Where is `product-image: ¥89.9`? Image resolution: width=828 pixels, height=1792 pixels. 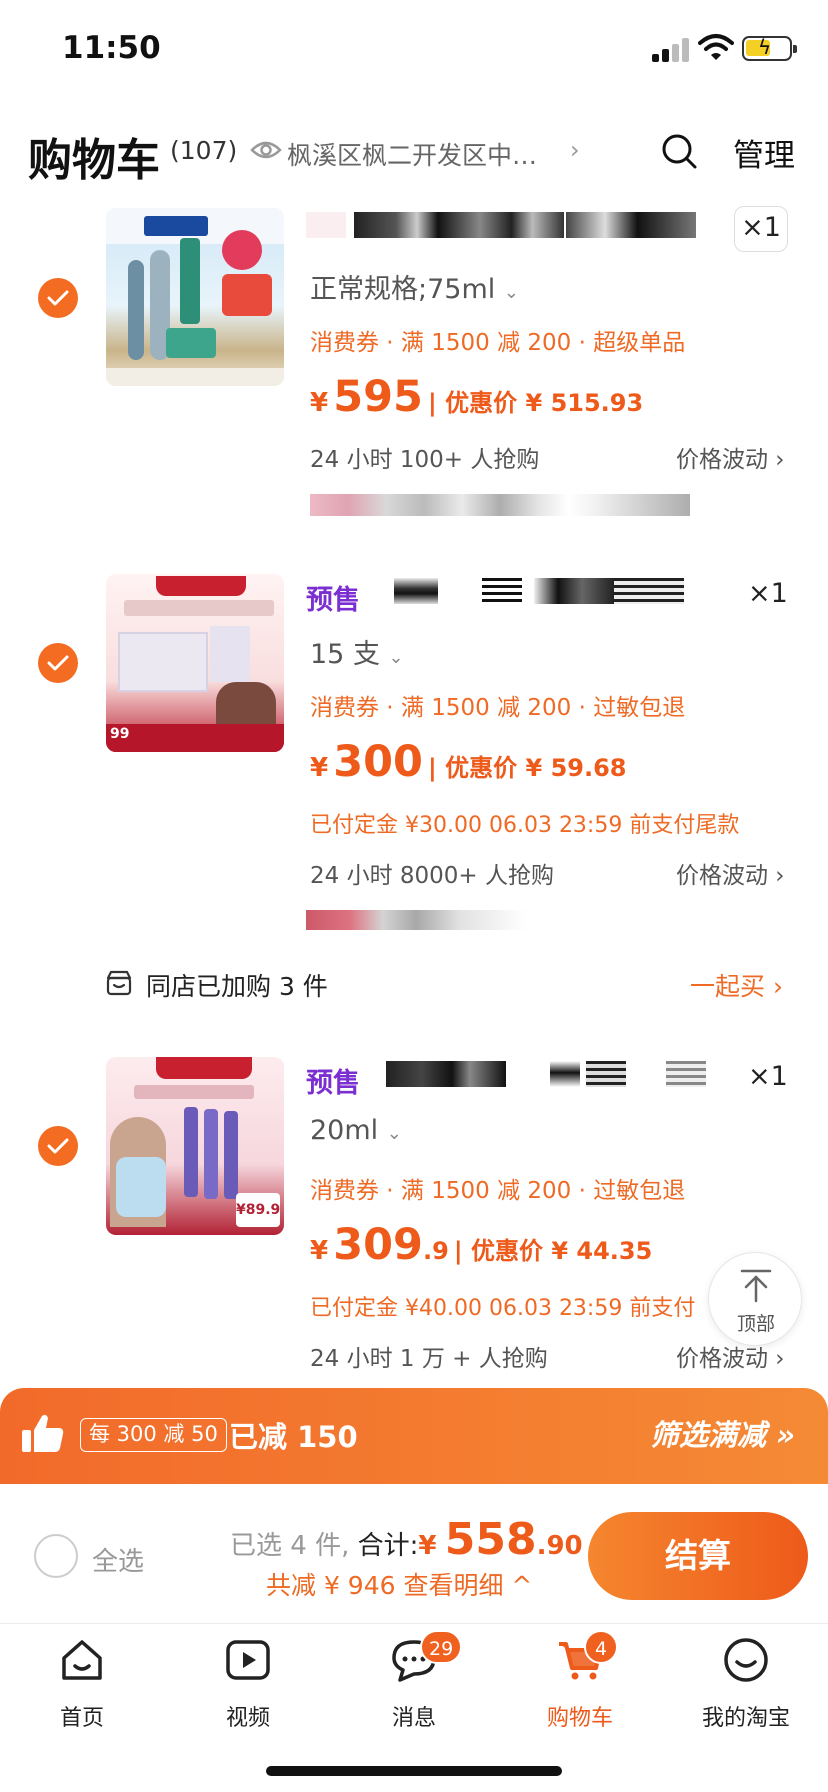
product-image: ¥89.9 is located at coordinates (195, 1146).